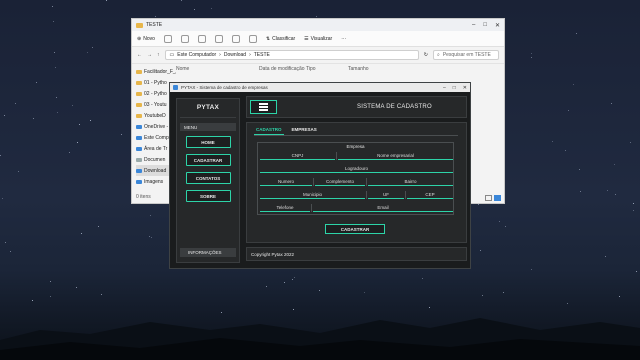 This screenshot has height=360, width=640. I want to click on document-icon, so click(139, 159).